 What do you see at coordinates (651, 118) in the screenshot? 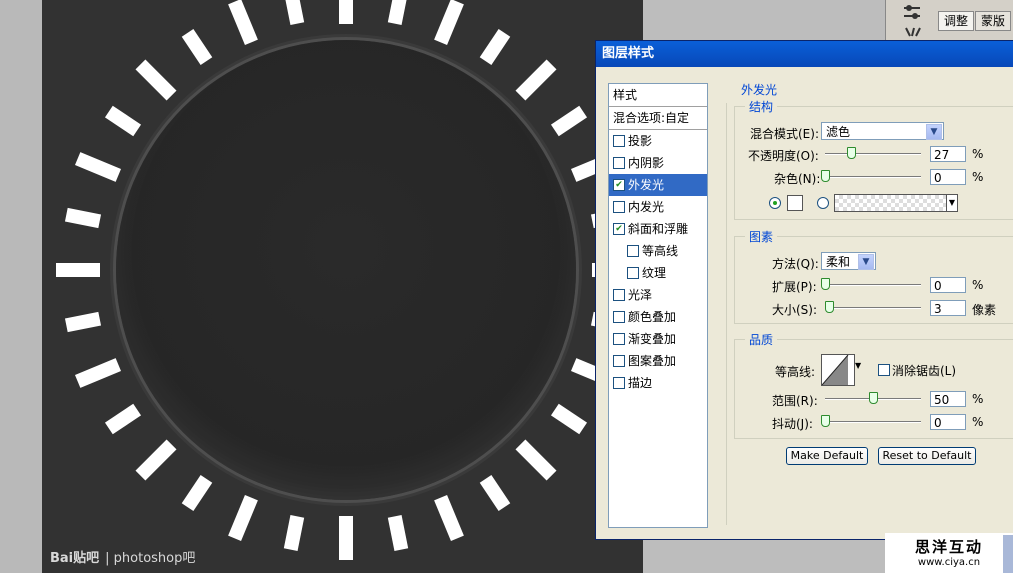
I see `style-item-label: 混合选项:自定` at bounding box center [651, 118].